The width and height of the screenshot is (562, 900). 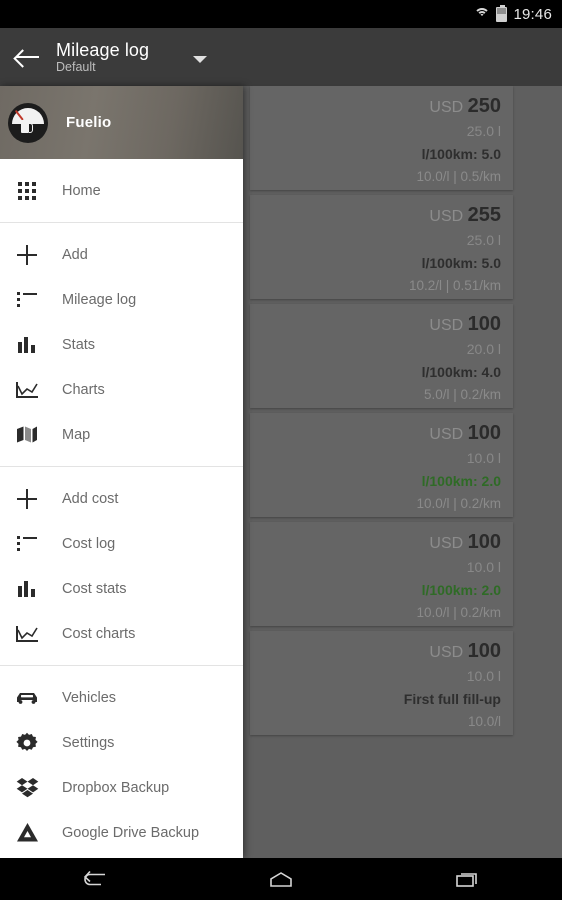 I want to click on drawer-item-label: Add cost, so click(x=90, y=498).